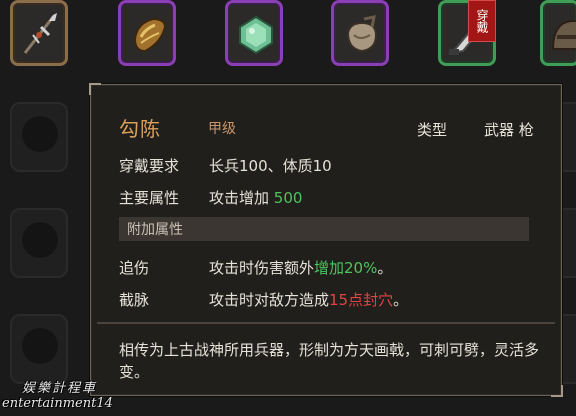  What do you see at coordinates (329, 361) in the screenshot?
I see `item-description: 相传为上古战神所用兵器，形制为方天画戟，可刺可劈，灵活多变。` at bounding box center [329, 361].